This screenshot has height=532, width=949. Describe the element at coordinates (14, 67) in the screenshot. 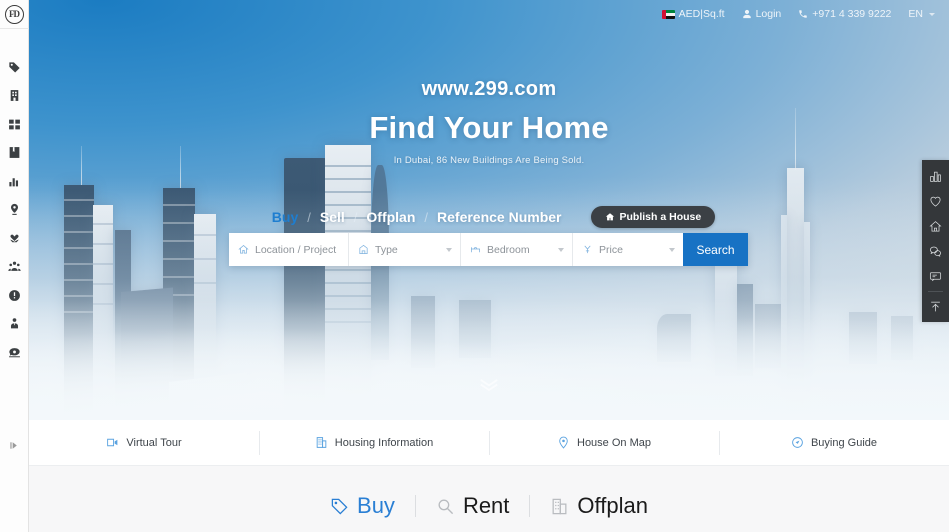

I see `sidebar-item-buy` at that location.